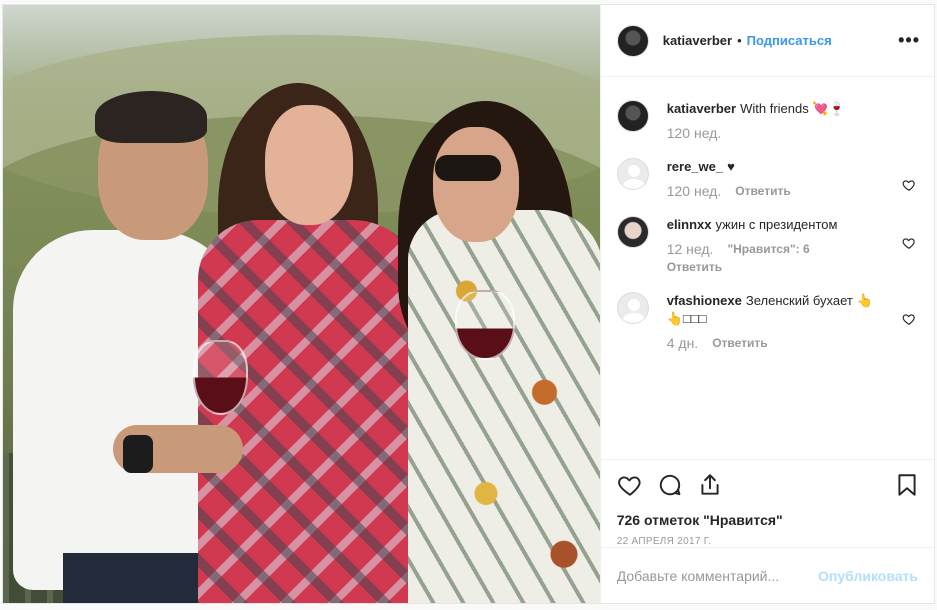 This screenshot has height=610, width=937. What do you see at coordinates (468, 168) in the screenshot?
I see `sunglasses` at bounding box center [468, 168].